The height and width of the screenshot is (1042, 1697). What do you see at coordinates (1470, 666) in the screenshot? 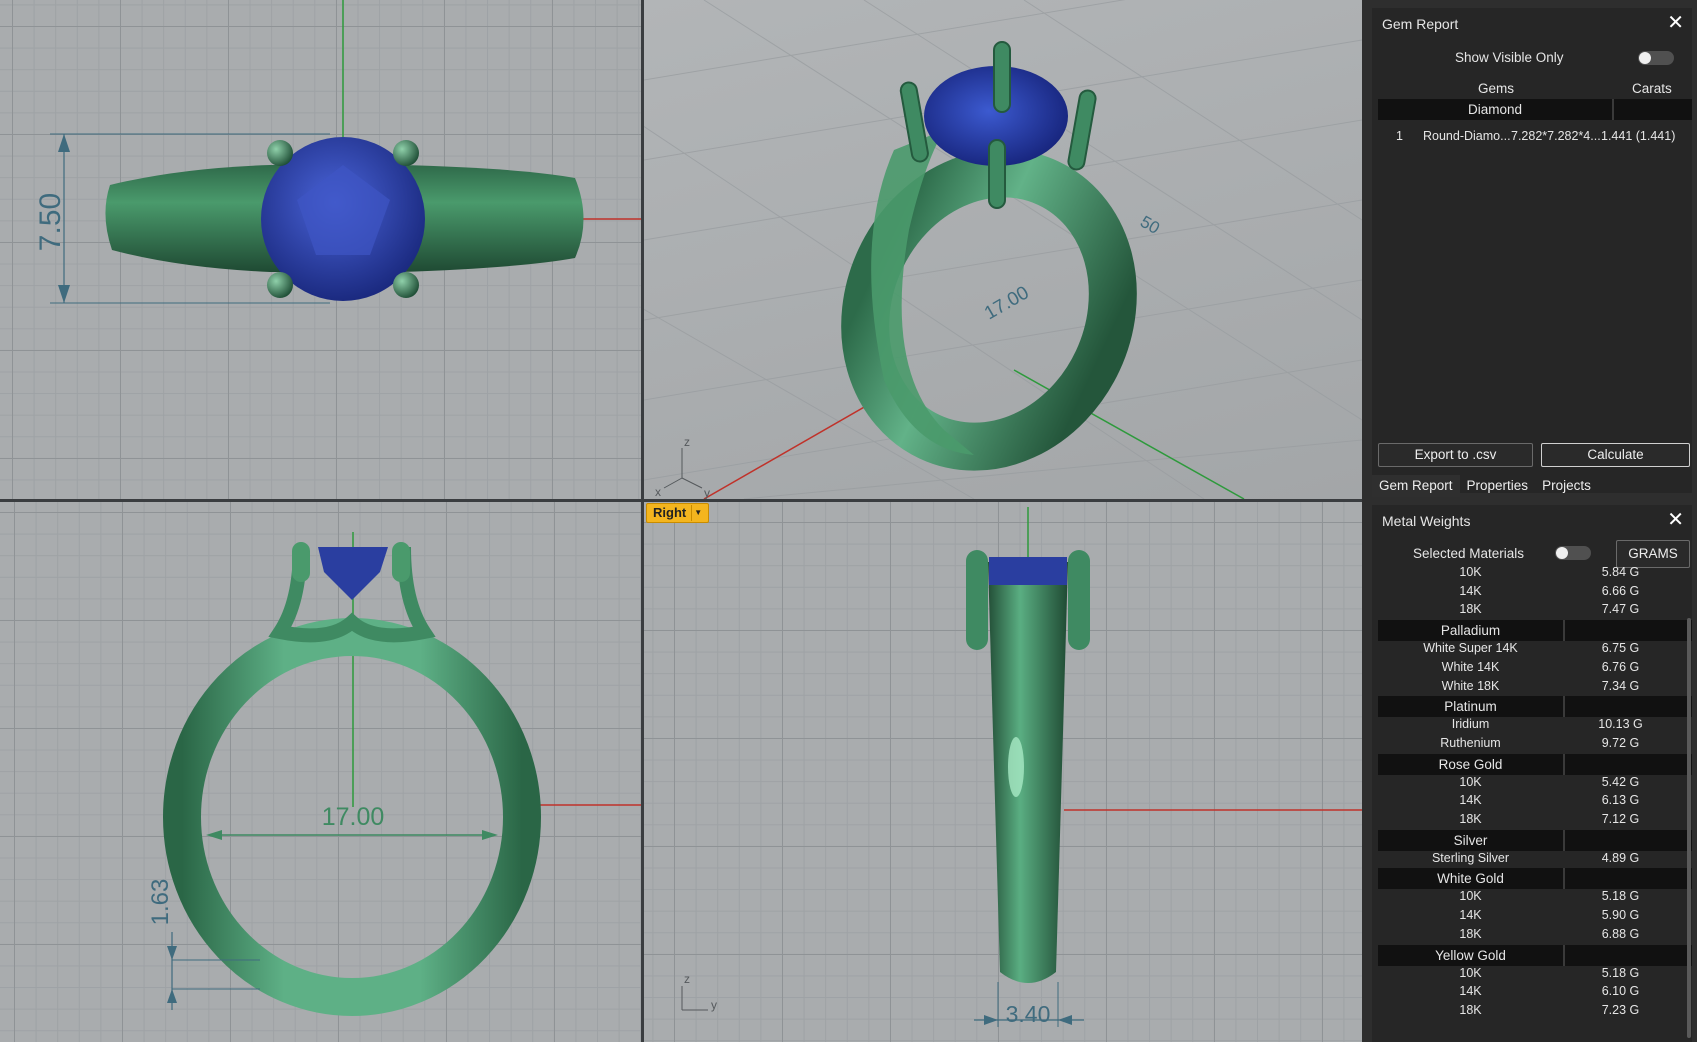
I see `material-name: White 14K` at bounding box center [1470, 666].